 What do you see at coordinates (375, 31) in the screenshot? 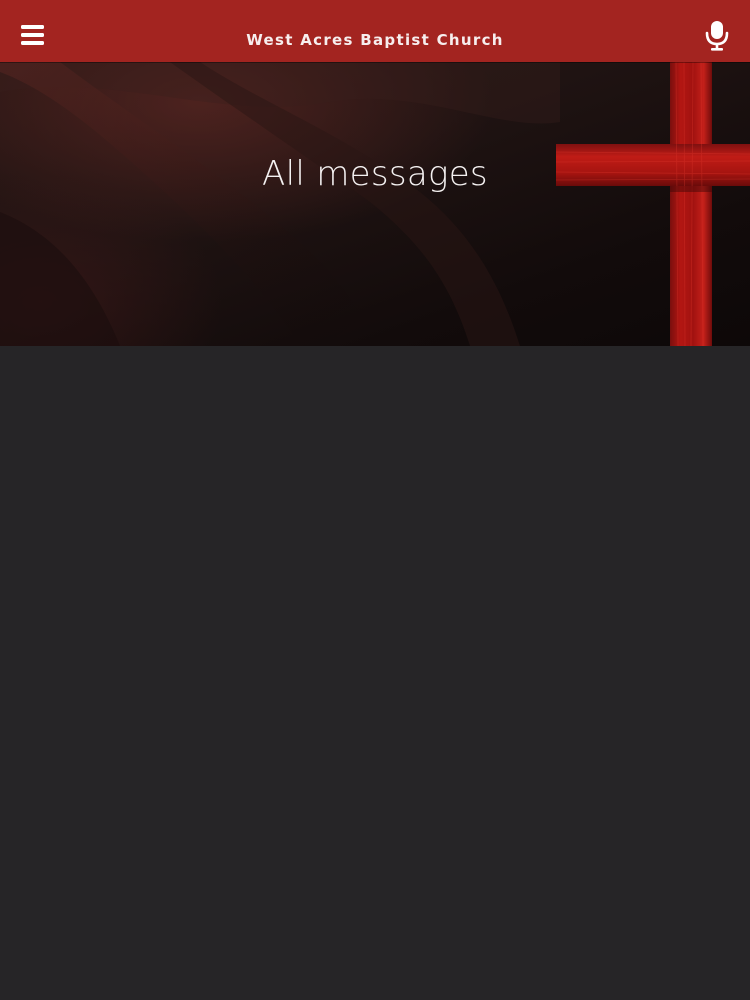
I see `top-navigation-bar: West Acres Baptist Church` at bounding box center [375, 31].